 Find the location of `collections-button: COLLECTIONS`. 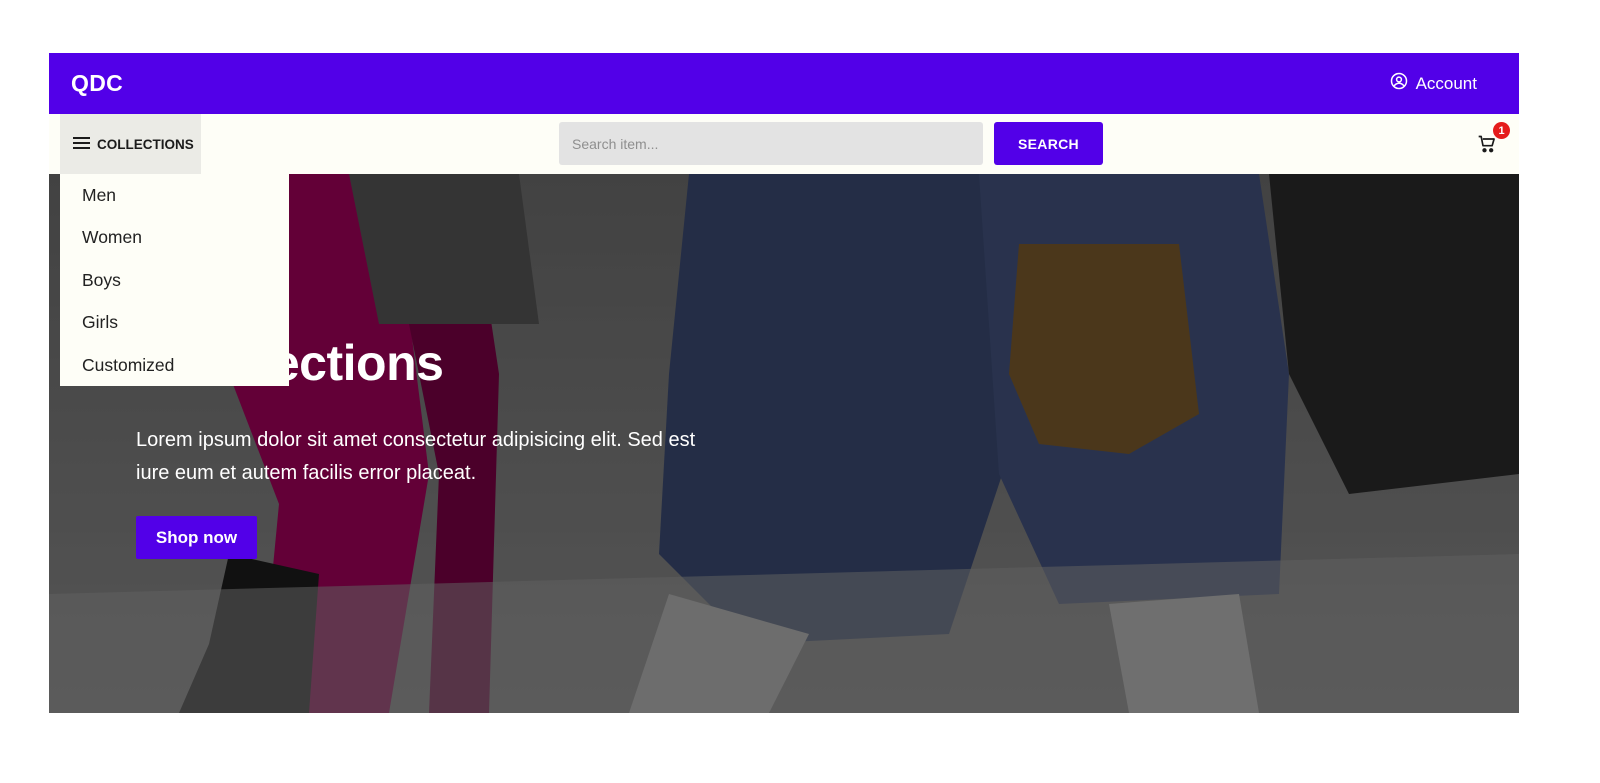

collections-button: COLLECTIONS is located at coordinates (130, 144).